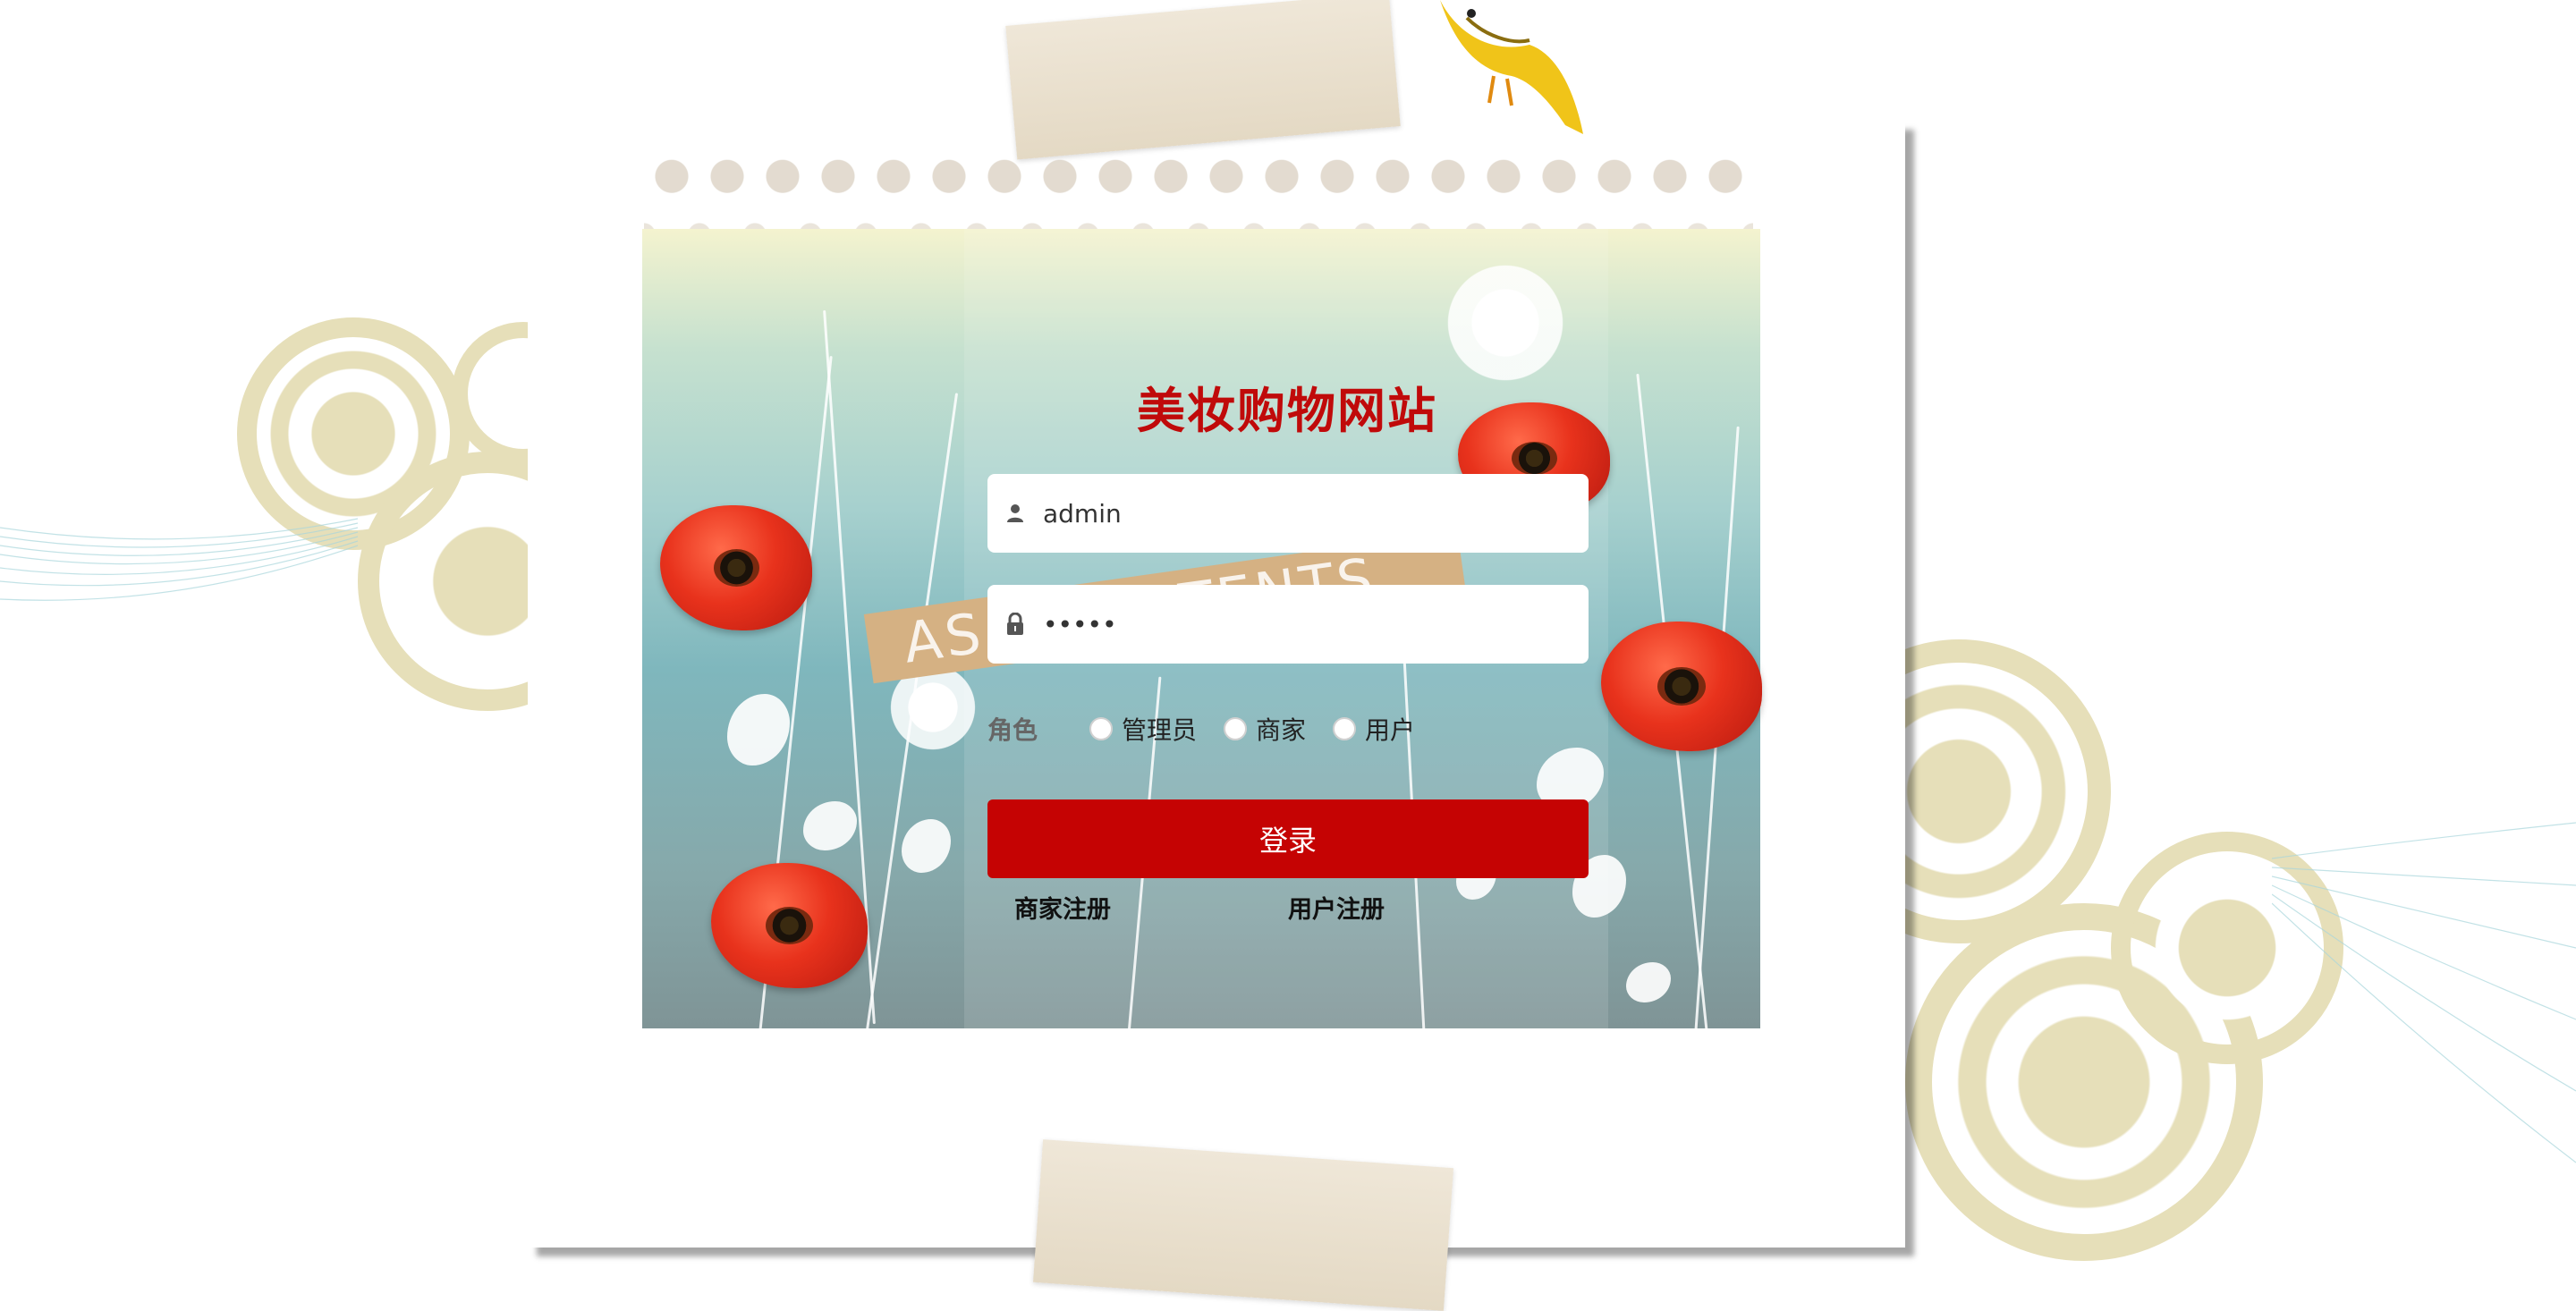  What do you see at coordinates (1015, 624) in the screenshot?
I see `lock-icon` at bounding box center [1015, 624].